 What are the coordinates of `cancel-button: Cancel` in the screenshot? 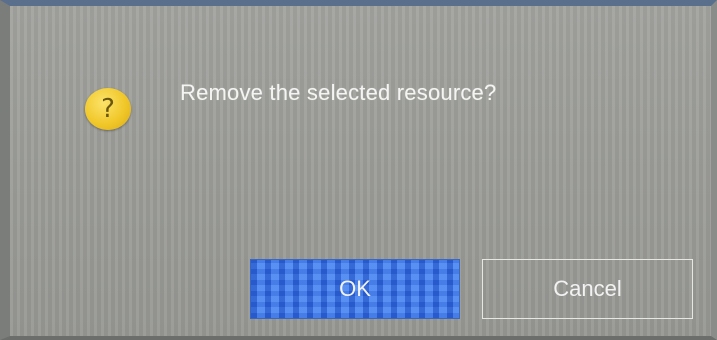 It's located at (587, 289).